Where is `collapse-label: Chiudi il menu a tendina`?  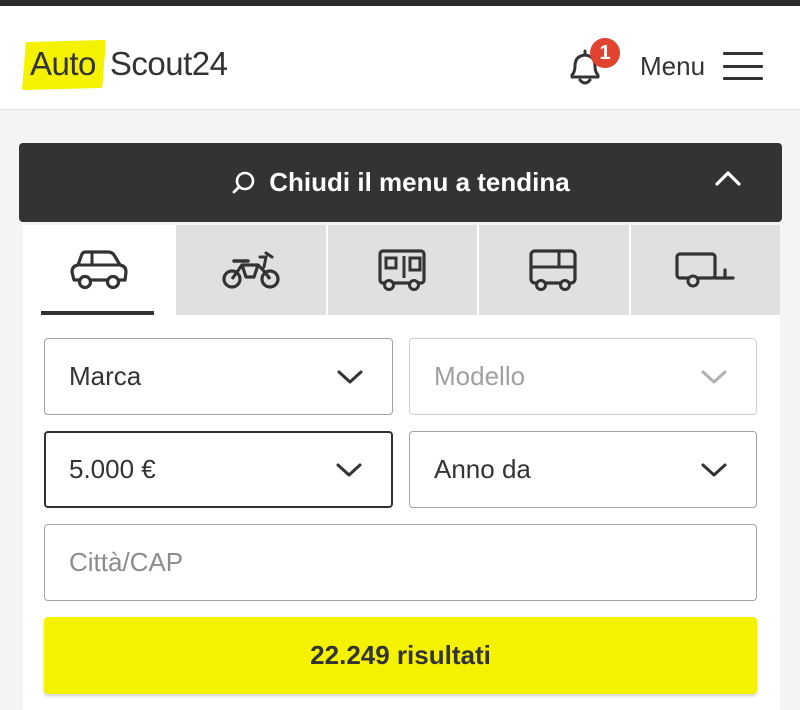 collapse-label: Chiudi il menu a tendina is located at coordinates (419, 182).